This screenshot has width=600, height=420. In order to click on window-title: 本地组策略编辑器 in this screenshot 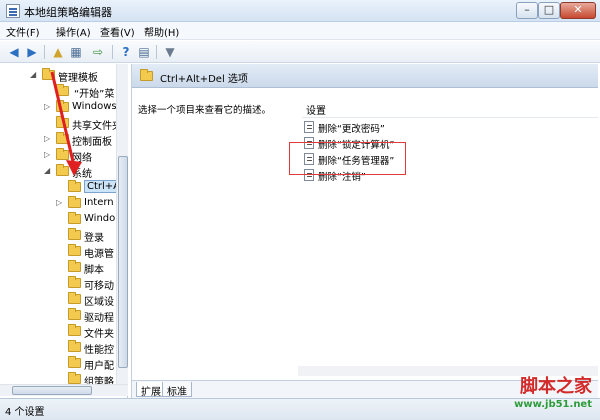, I will do `click(68, 12)`.